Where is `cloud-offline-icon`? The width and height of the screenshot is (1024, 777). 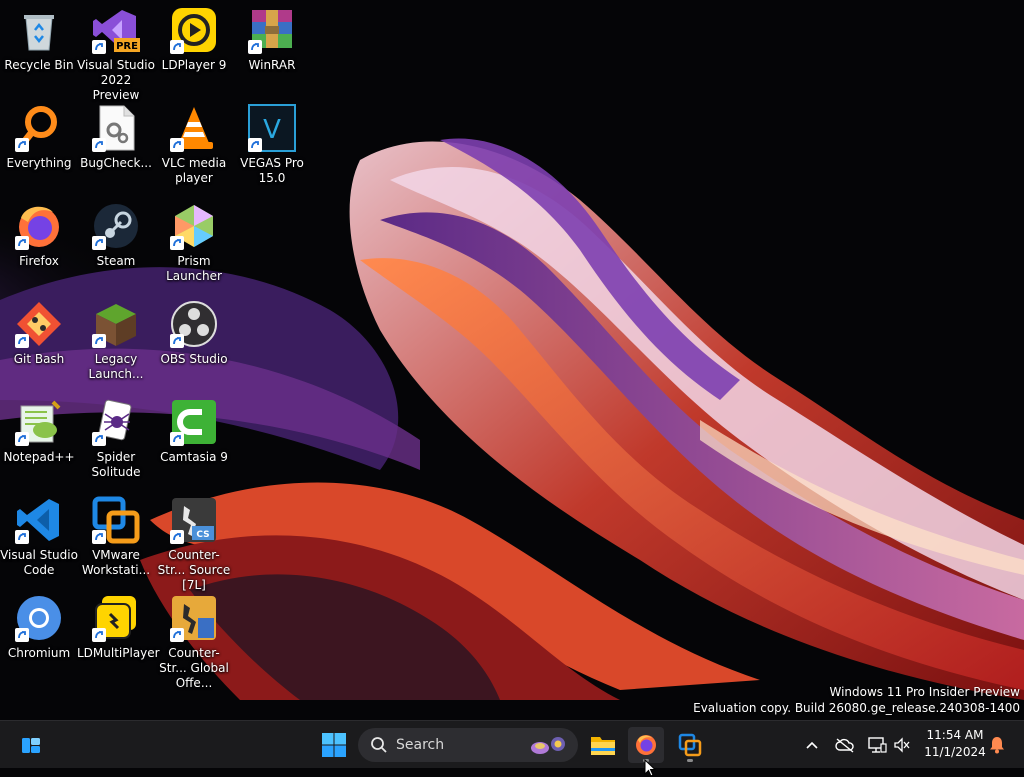
cloud-offline-icon is located at coordinates (844, 745).